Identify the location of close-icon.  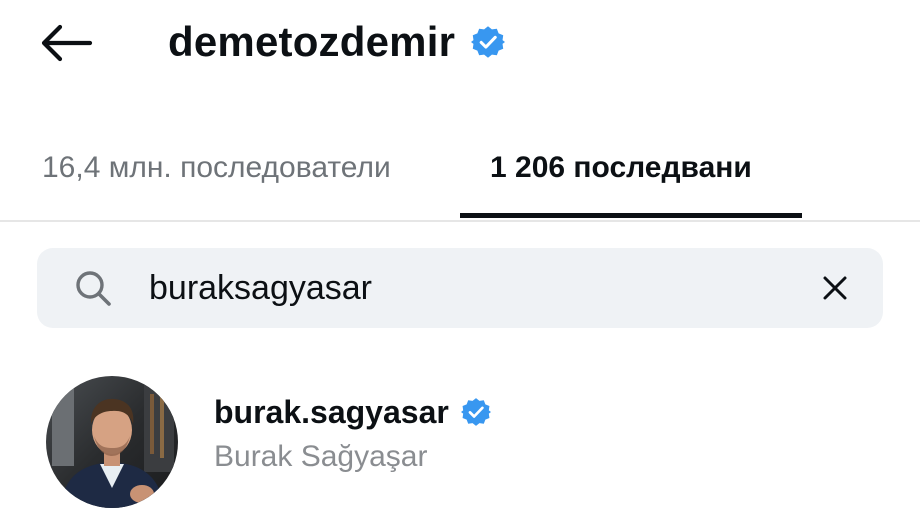
(835, 288).